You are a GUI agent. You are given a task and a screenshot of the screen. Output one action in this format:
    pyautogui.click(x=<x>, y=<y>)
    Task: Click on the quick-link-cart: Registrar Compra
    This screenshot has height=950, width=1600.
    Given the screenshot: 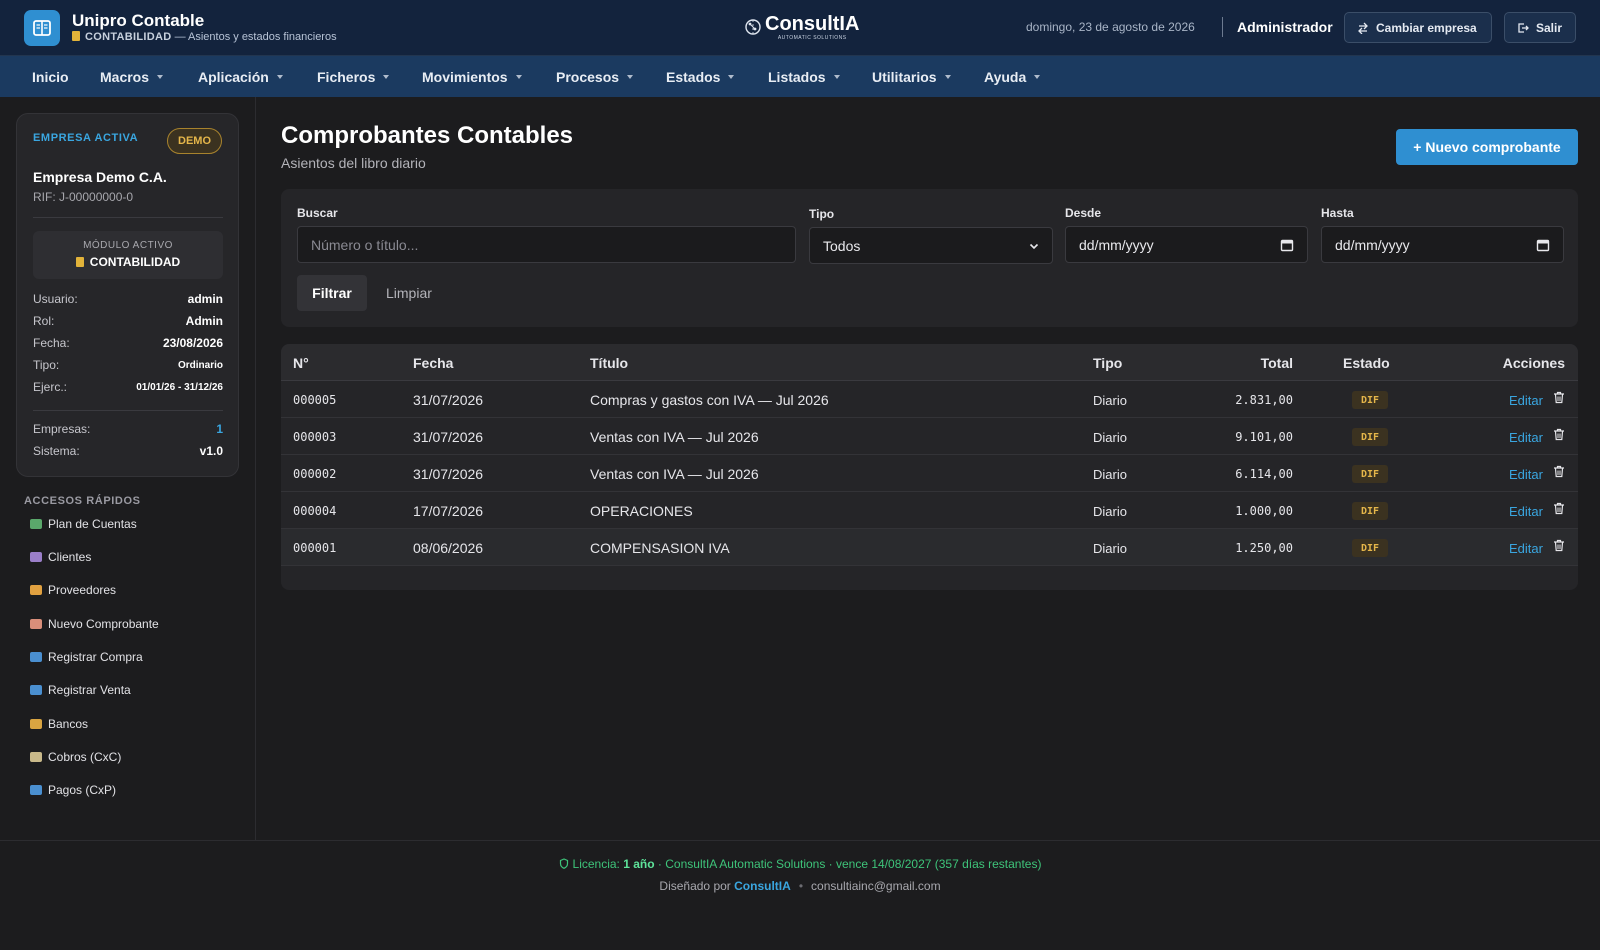 What is the action you would take?
    pyautogui.click(x=86, y=657)
    